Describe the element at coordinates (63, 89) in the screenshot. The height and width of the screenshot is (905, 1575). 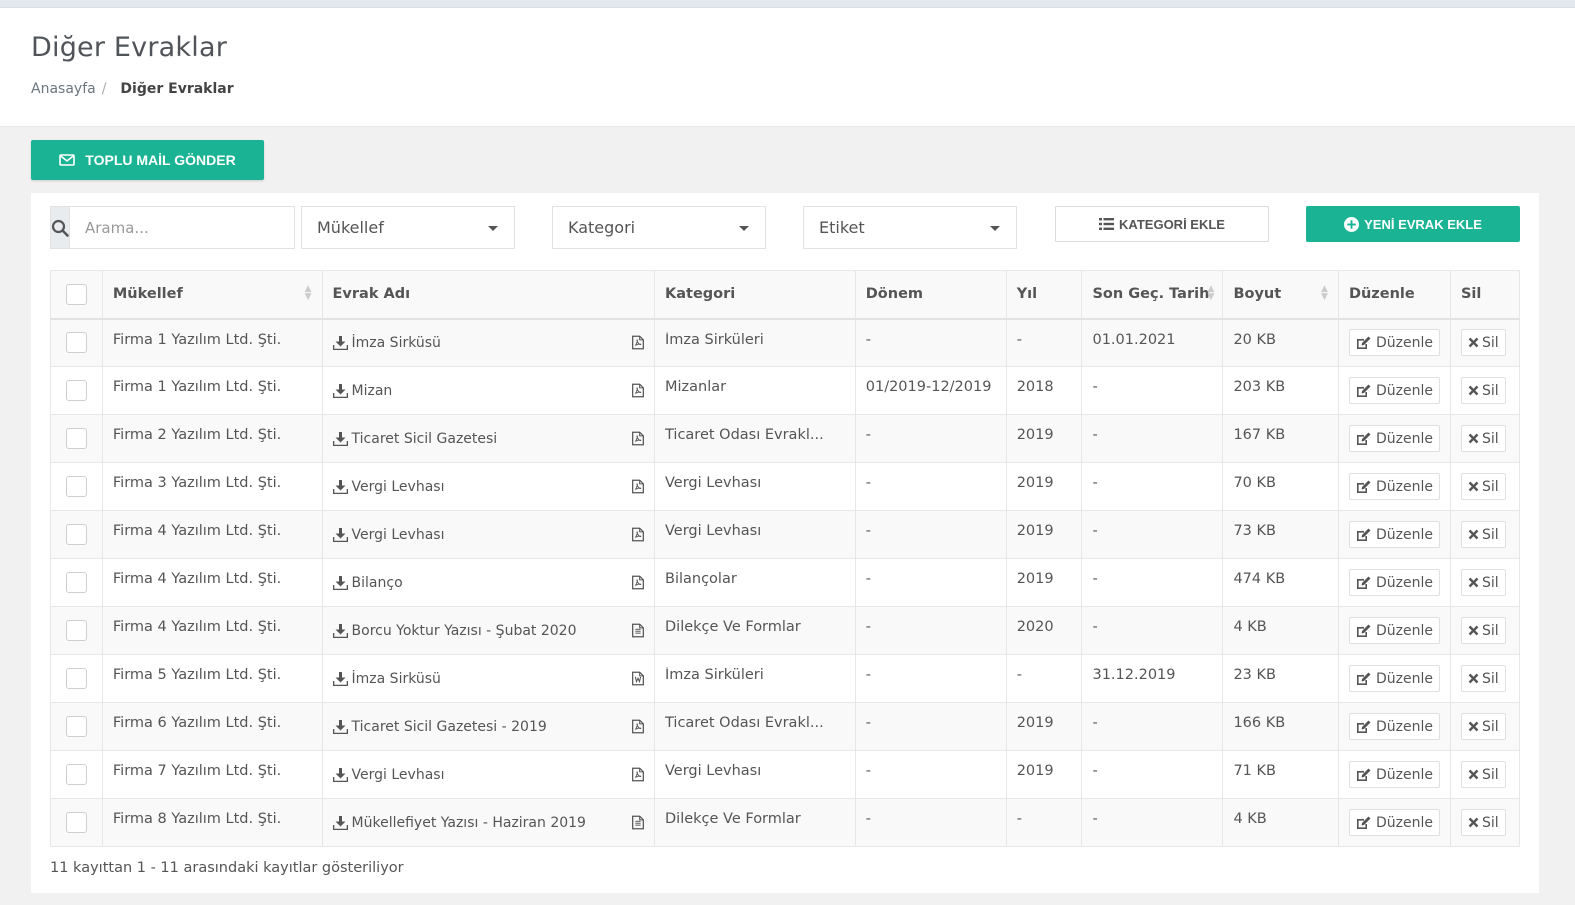
I see `breadcrumb-home-link: Anasayfa` at that location.